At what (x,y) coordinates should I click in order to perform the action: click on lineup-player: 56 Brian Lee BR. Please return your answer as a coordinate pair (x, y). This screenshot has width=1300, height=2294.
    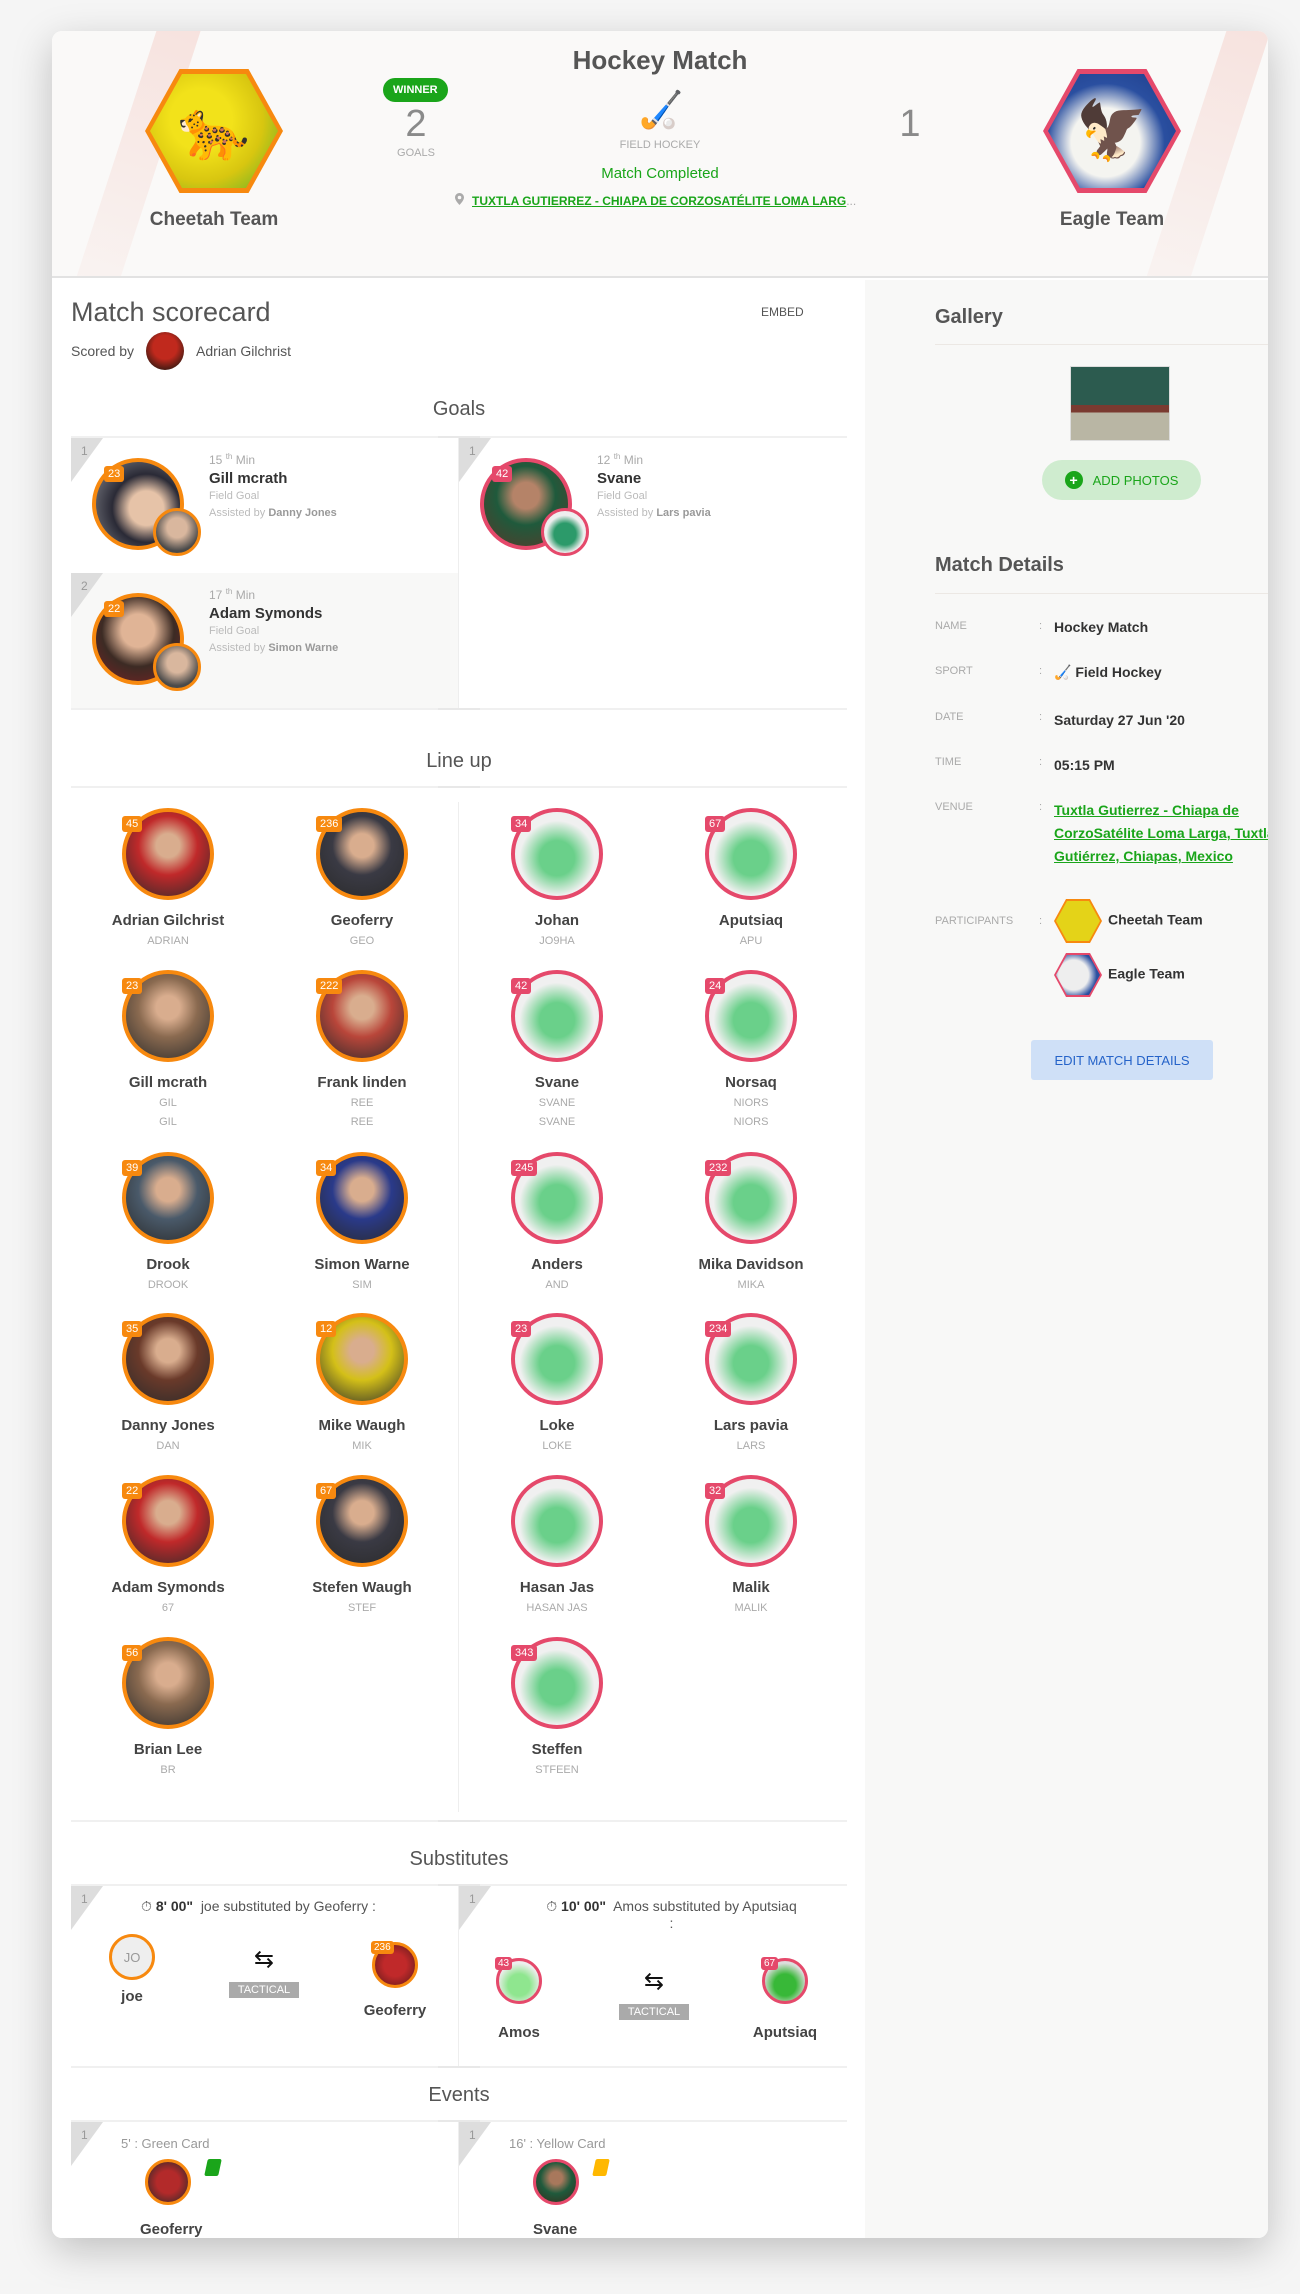
    Looking at the image, I should click on (168, 1708).